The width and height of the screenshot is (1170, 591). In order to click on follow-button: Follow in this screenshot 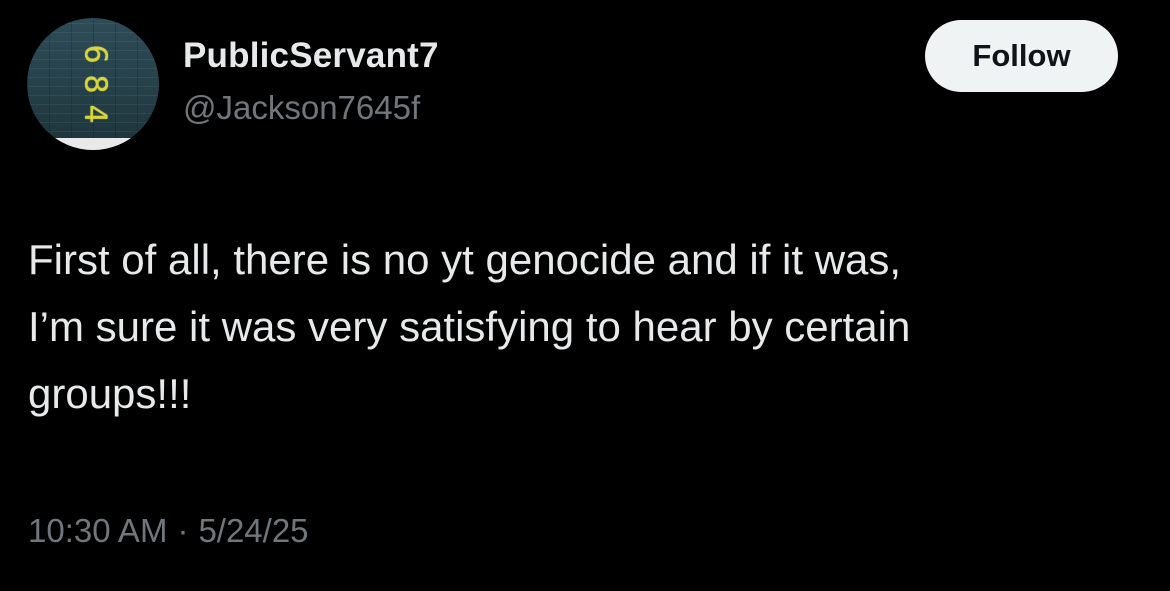, I will do `click(1021, 56)`.